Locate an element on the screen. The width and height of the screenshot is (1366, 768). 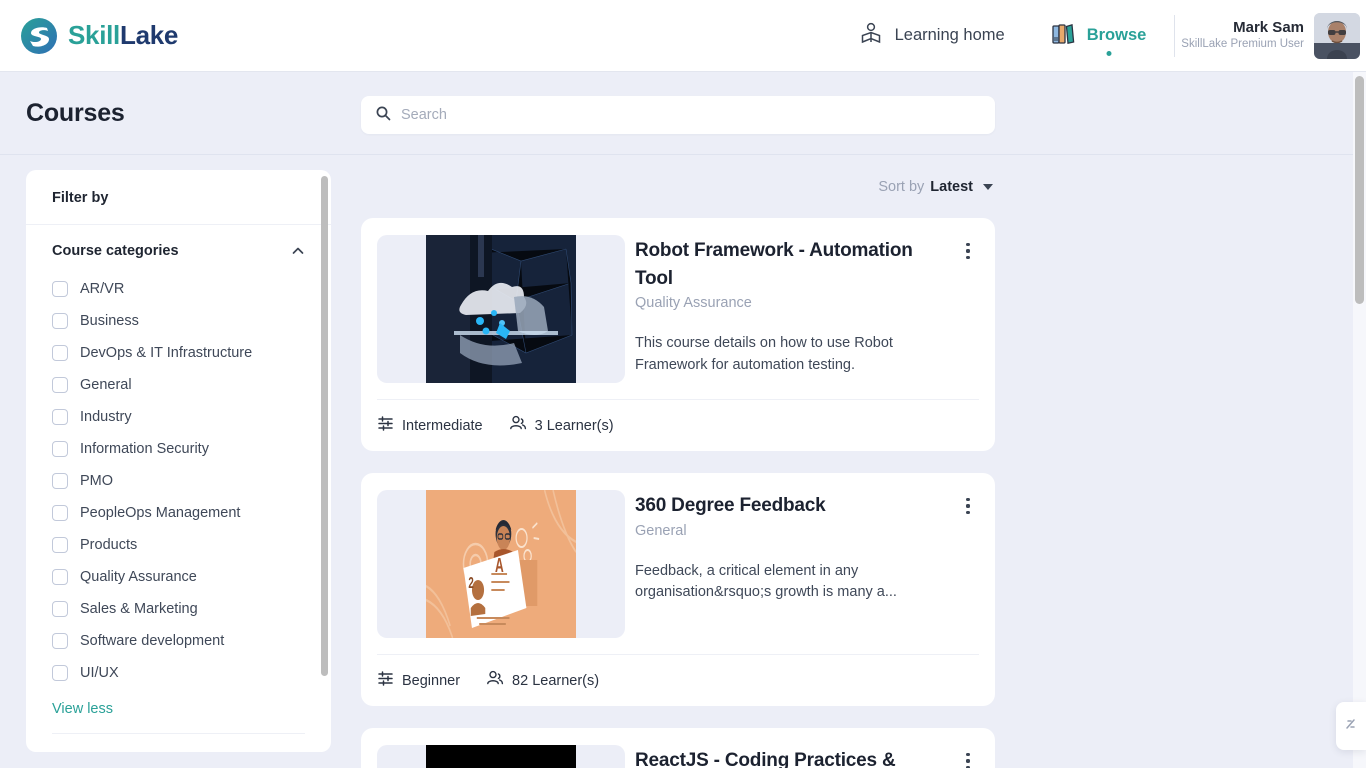
search-icon is located at coordinates (383, 115).